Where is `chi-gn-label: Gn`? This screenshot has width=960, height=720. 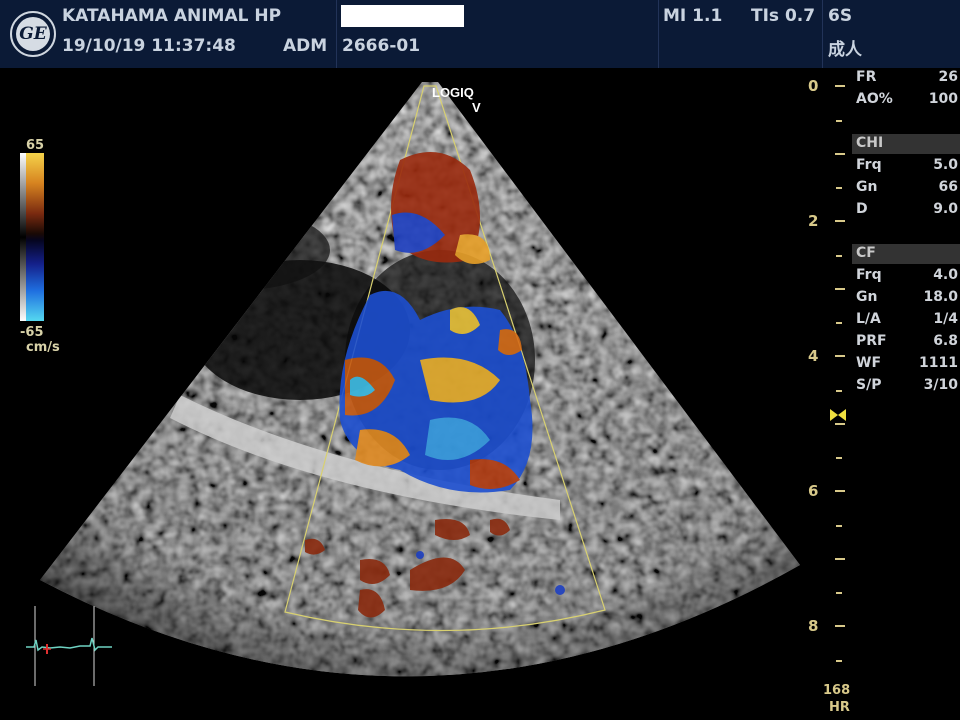 chi-gn-label: Gn is located at coordinates (867, 187).